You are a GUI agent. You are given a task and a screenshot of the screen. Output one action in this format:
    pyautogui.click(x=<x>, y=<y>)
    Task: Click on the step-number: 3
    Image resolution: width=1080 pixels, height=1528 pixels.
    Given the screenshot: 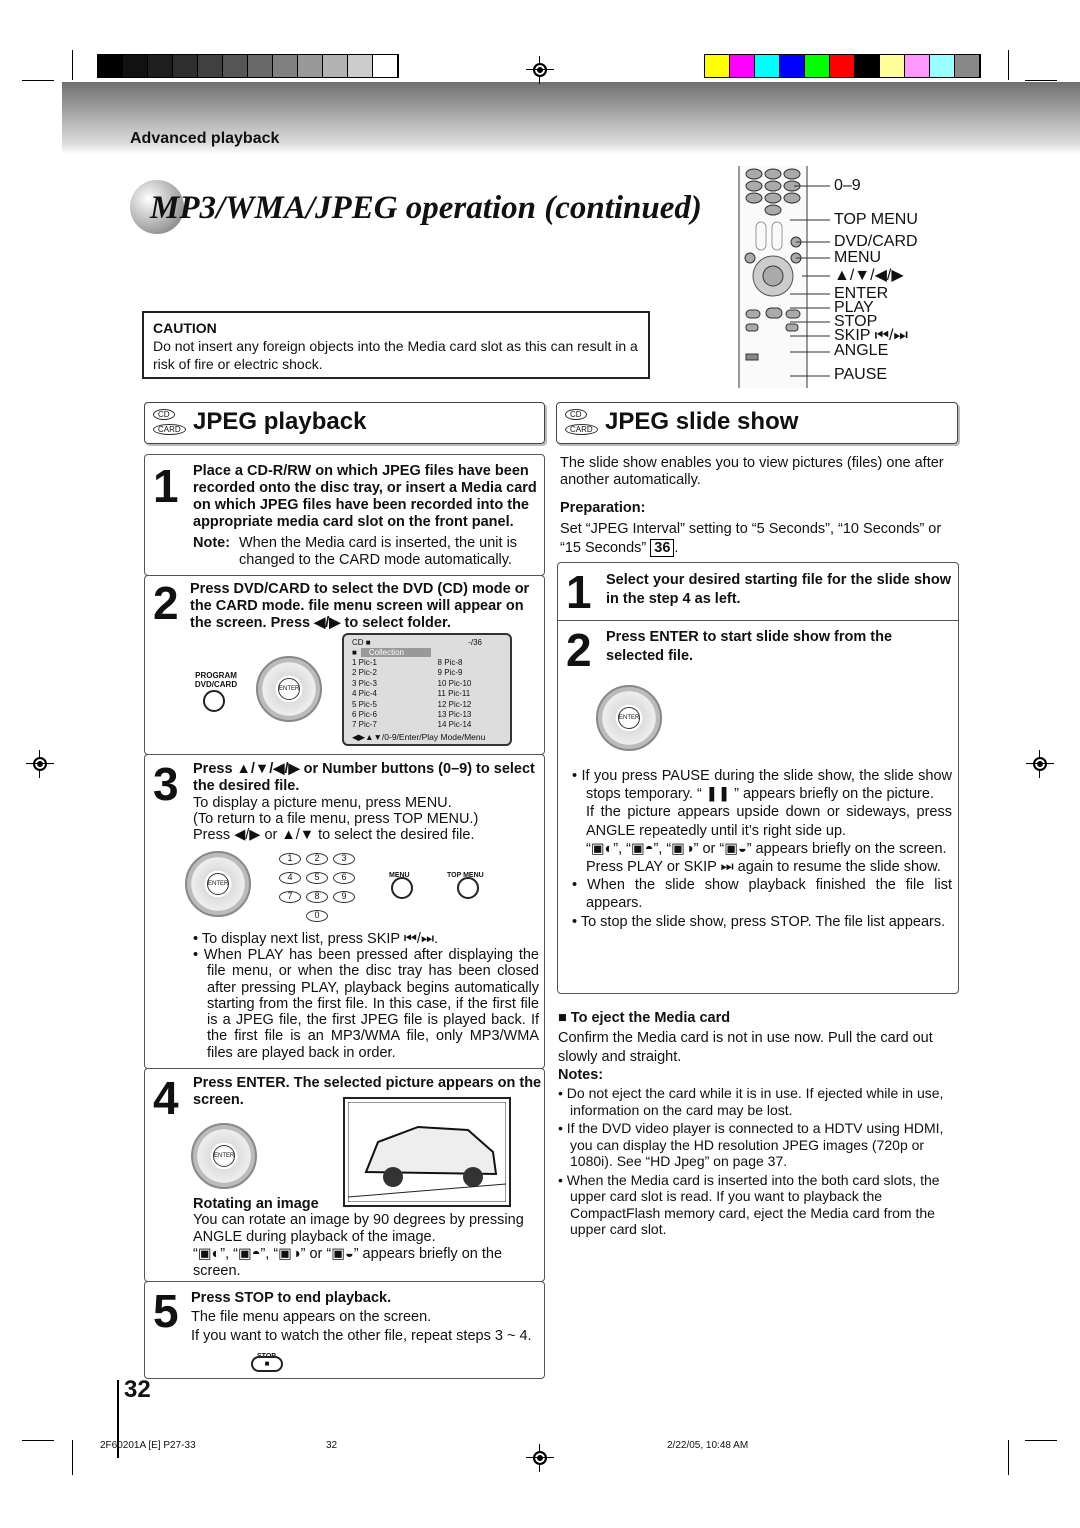 What is the action you would take?
    pyautogui.click(x=166, y=784)
    